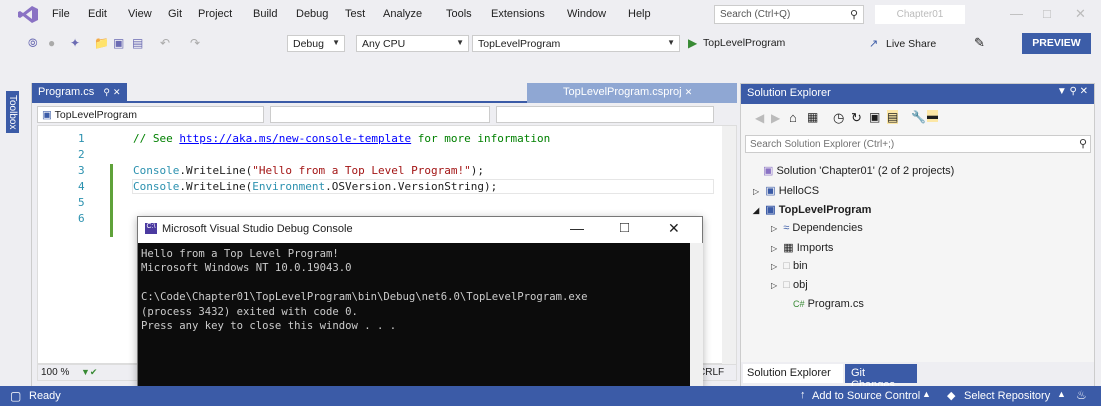 Image resolution: width=1101 pixels, height=406 pixels. I want to click on zoom-level: 100 %, so click(55, 372).